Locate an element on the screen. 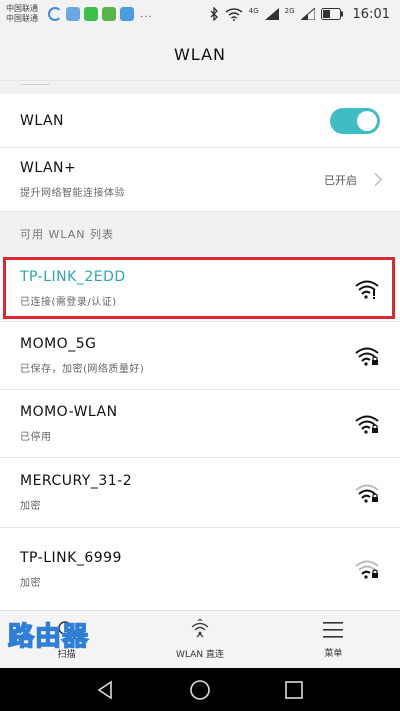 The height and width of the screenshot is (711, 400). wechat-icon is located at coordinates (91, 14).